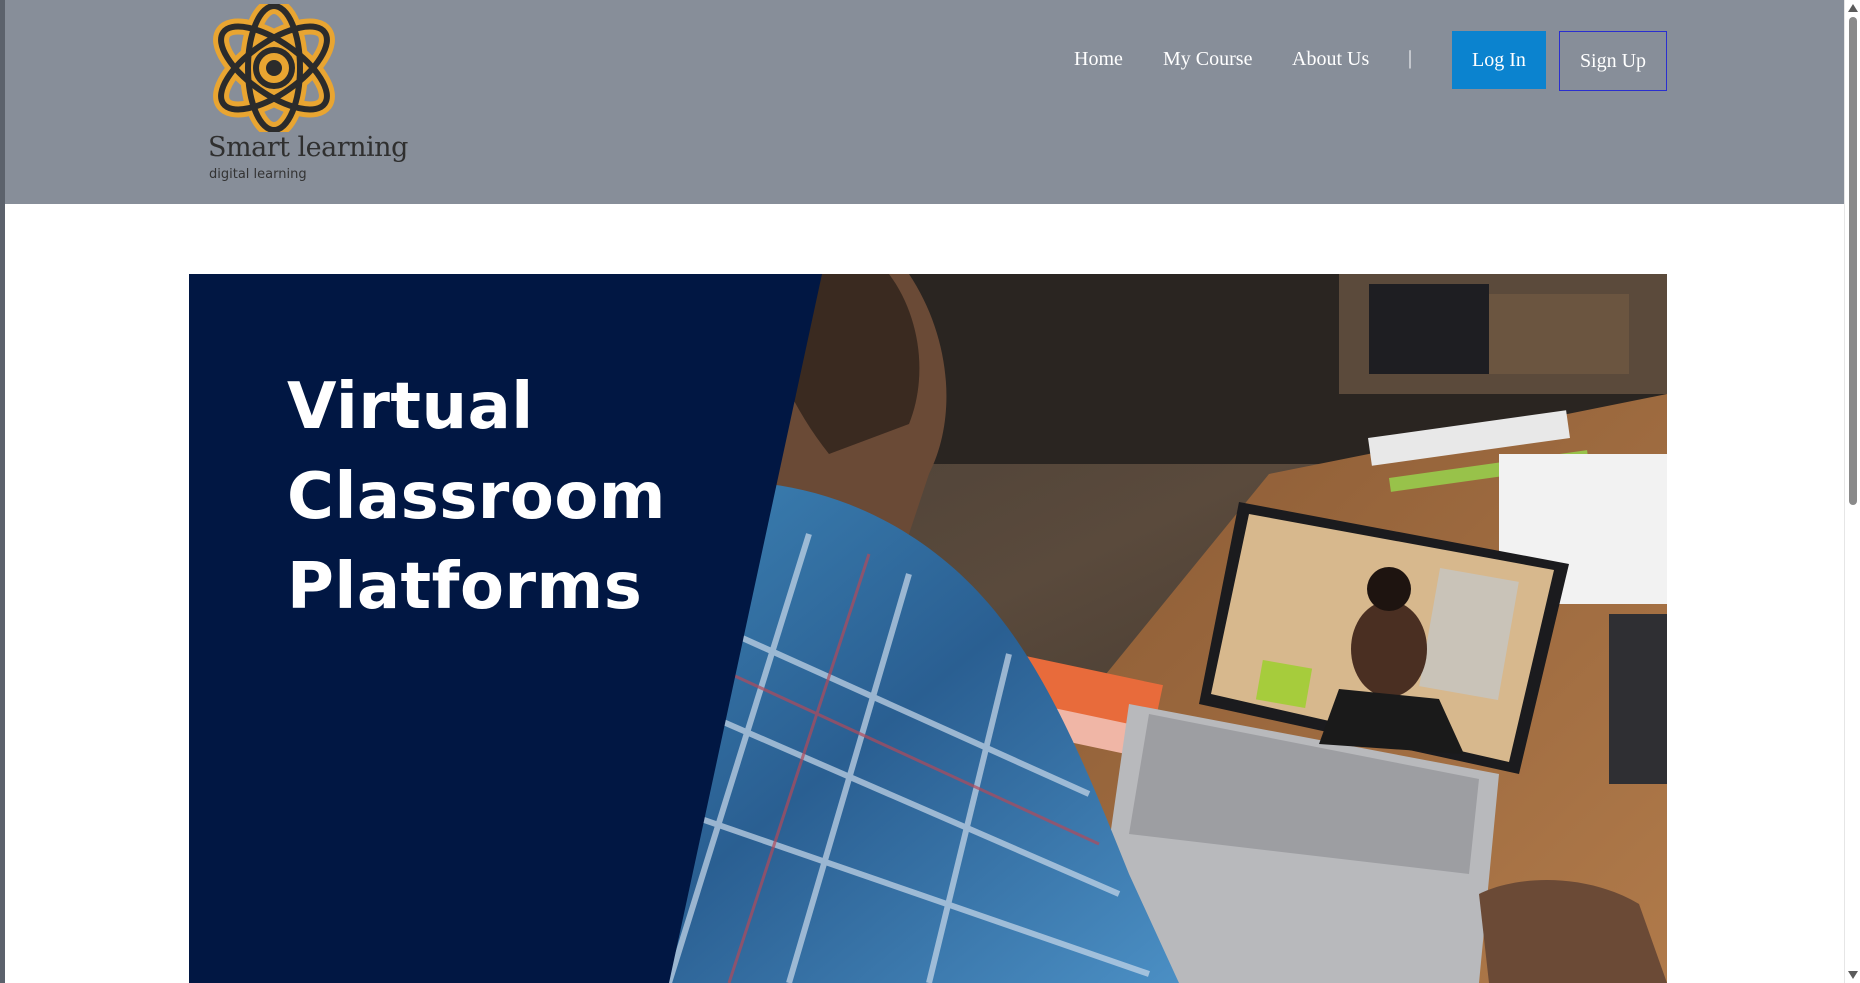 The height and width of the screenshot is (983, 1860). Describe the element at coordinates (1207, 59) in the screenshot. I see `nav-my-course-link: My Course` at that location.